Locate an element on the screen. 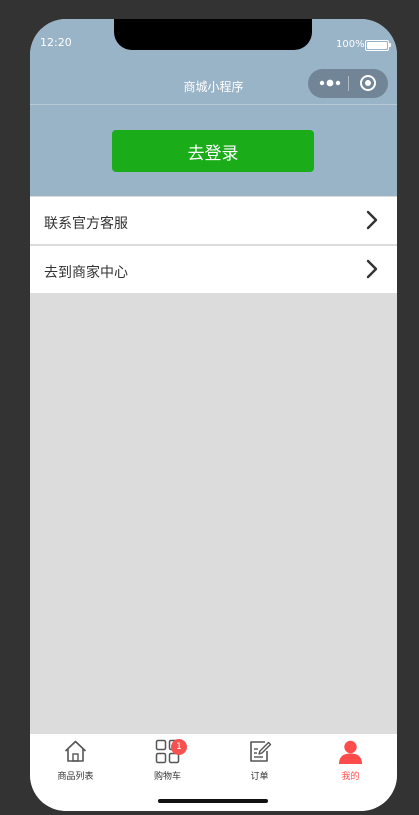 The height and width of the screenshot is (815, 419). tab-orders: 订单 is located at coordinates (259, 760).